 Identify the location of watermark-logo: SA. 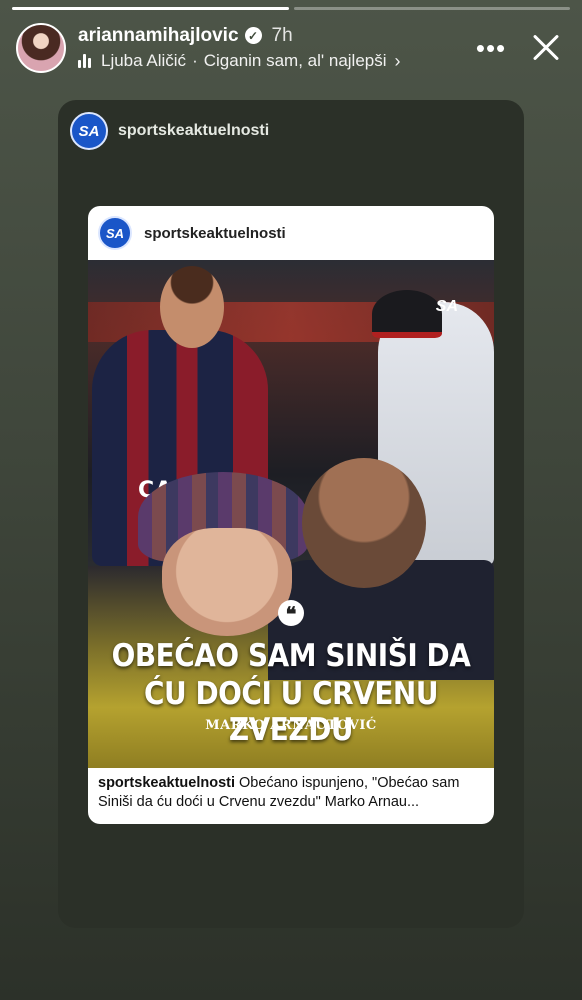
(446, 306).